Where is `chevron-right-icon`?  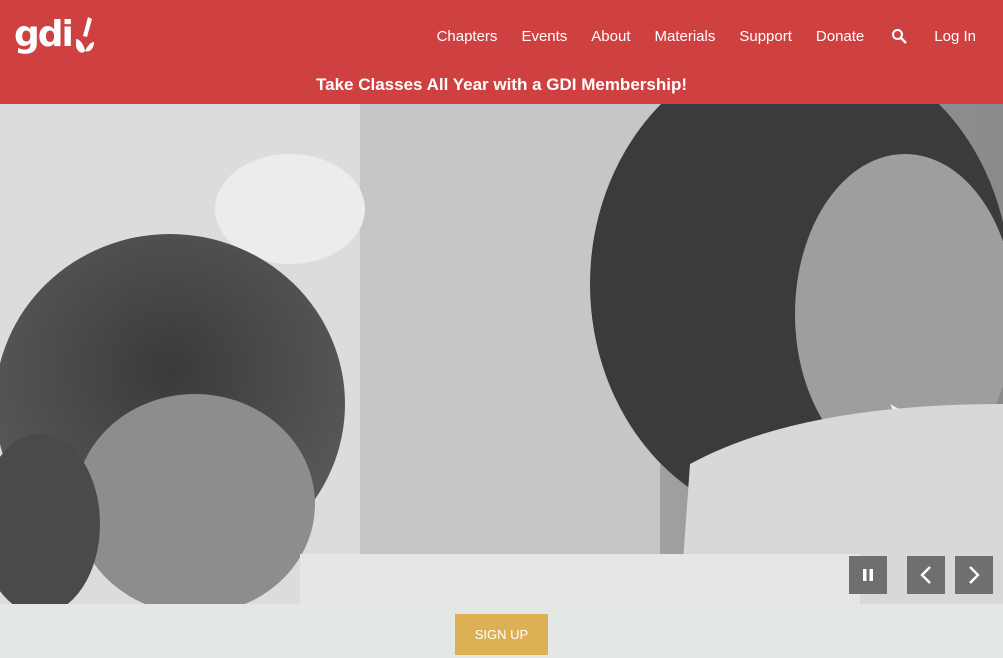 chevron-right-icon is located at coordinates (974, 575).